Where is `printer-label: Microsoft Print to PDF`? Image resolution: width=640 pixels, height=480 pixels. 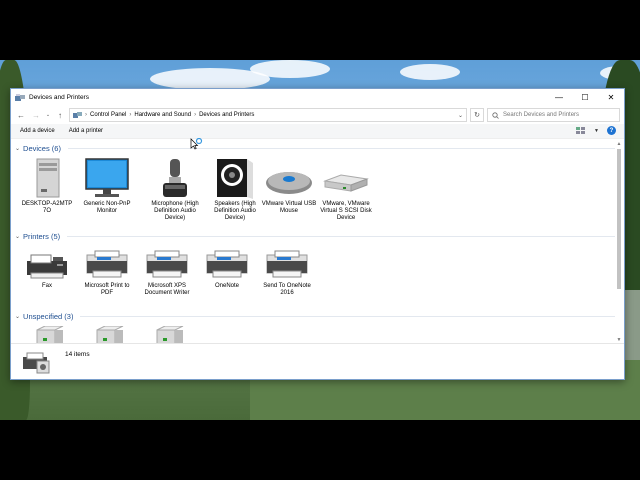 printer-label: Microsoft Print to PDF is located at coordinates (107, 289).